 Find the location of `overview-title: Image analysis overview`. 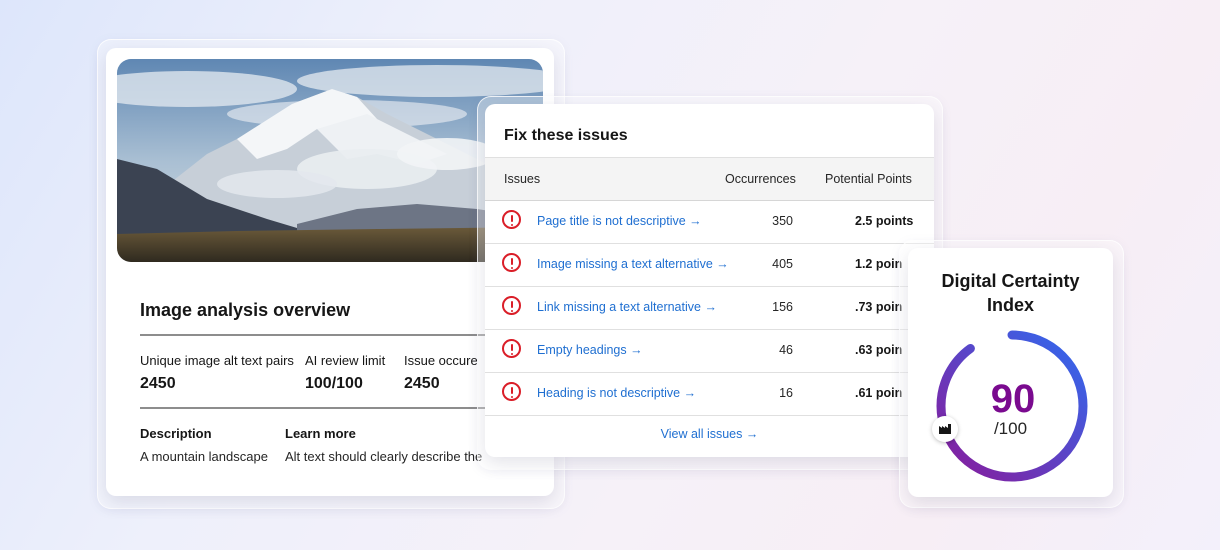

overview-title: Image analysis overview is located at coordinates (245, 310).